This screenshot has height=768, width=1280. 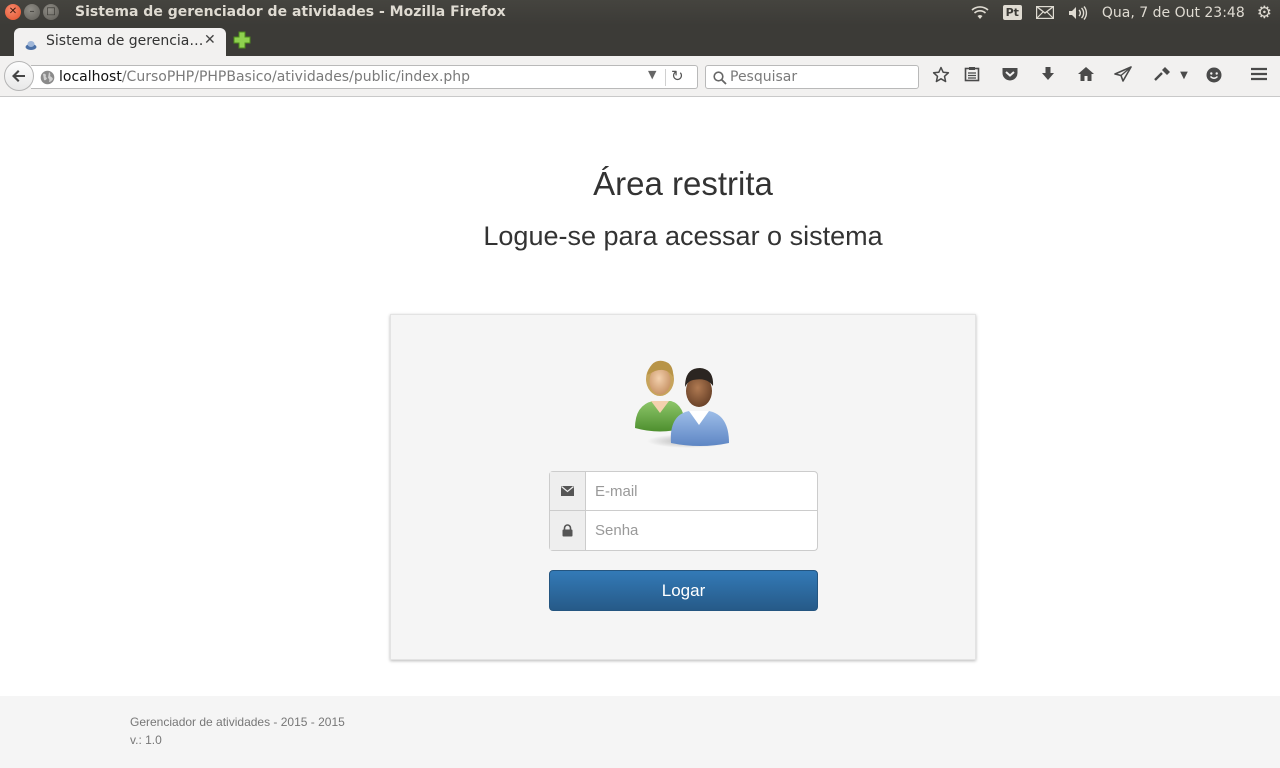 I want to click on search-icon, so click(x=720, y=77).